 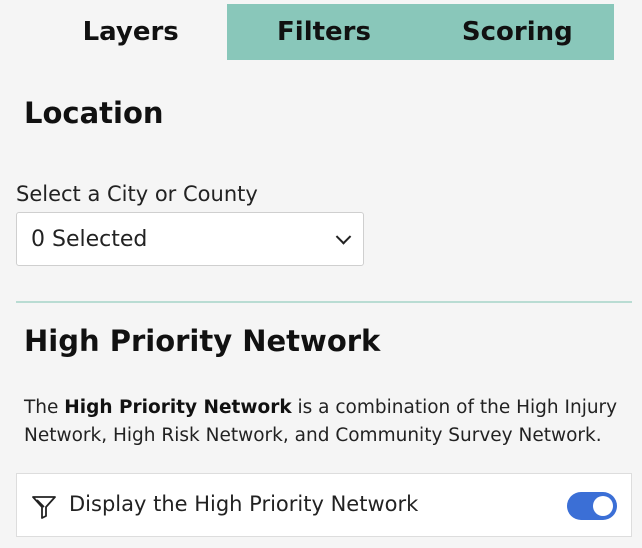 I want to click on display-hpn-toggle, so click(x=592, y=506).